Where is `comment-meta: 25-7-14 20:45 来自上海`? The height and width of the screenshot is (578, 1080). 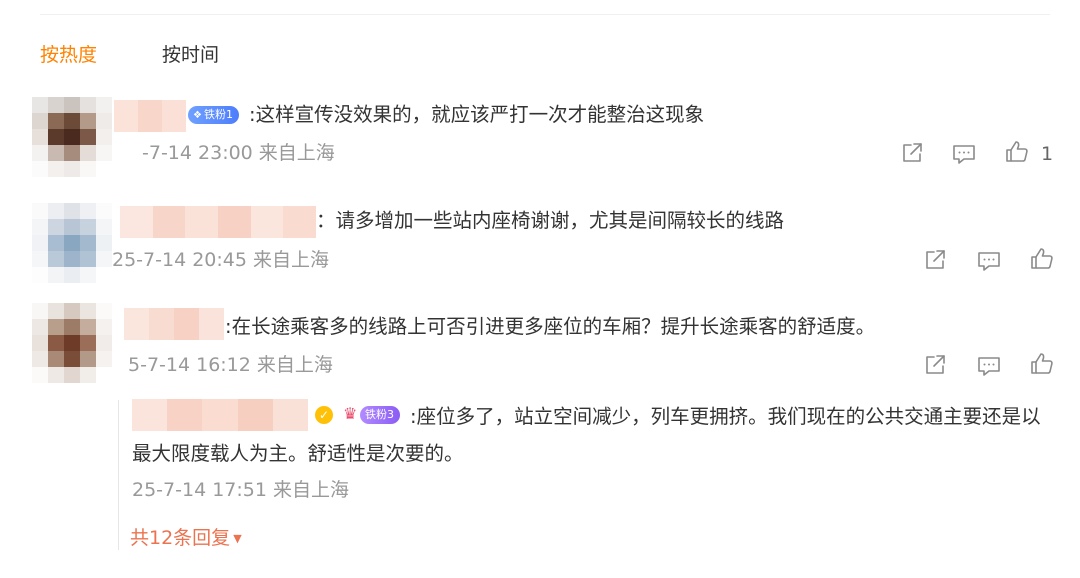 comment-meta: 25-7-14 20:45 来自上海 is located at coordinates (220, 260).